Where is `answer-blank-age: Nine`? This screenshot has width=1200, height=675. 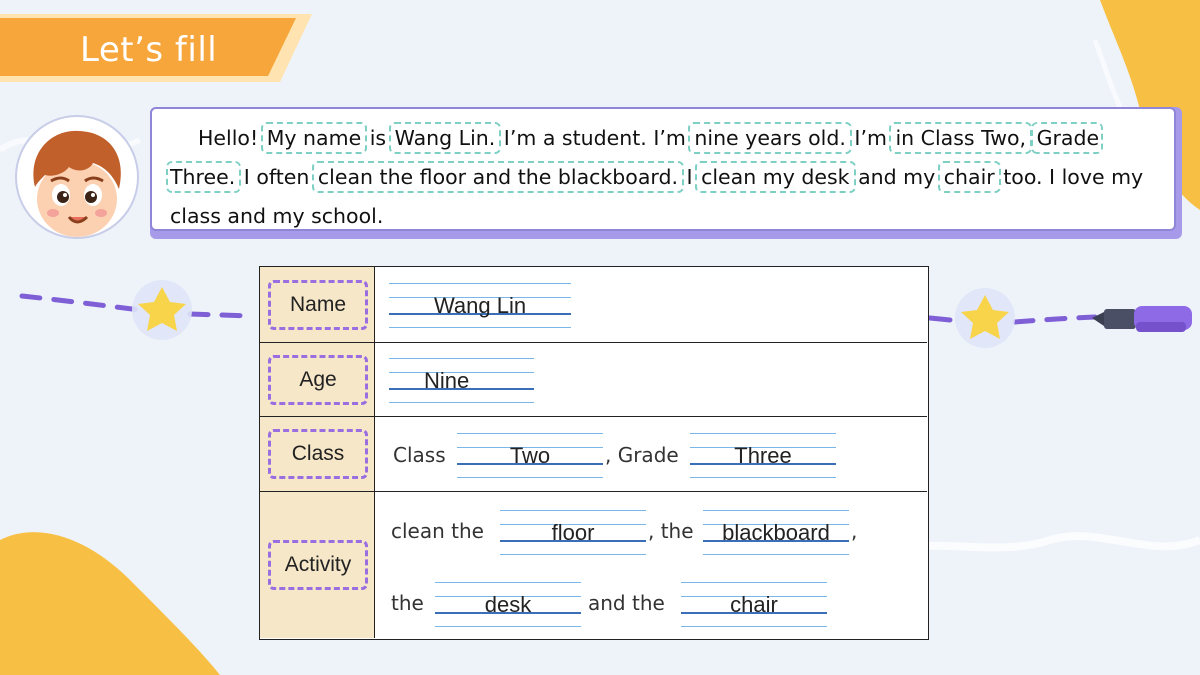 answer-blank-age: Nine is located at coordinates (461, 380).